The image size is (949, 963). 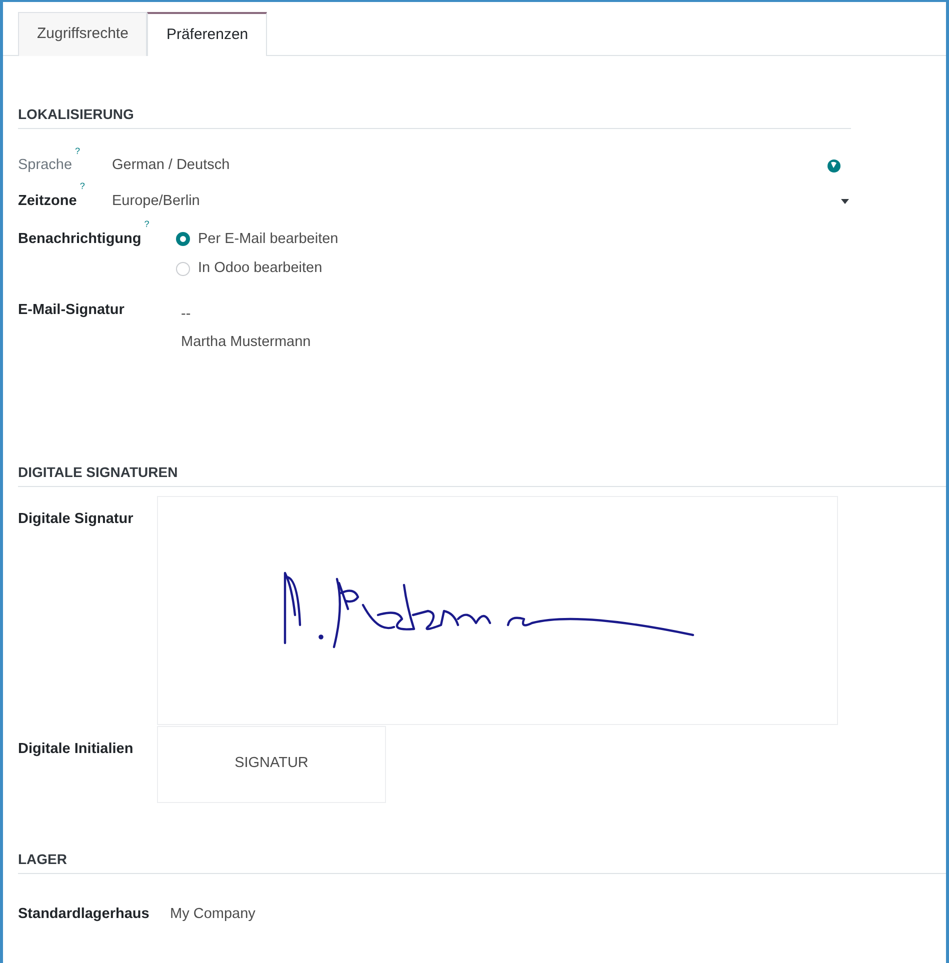 What do you see at coordinates (482, 474) in the screenshot?
I see `section-heading: DIGITALE SIGNATUREN` at bounding box center [482, 474].